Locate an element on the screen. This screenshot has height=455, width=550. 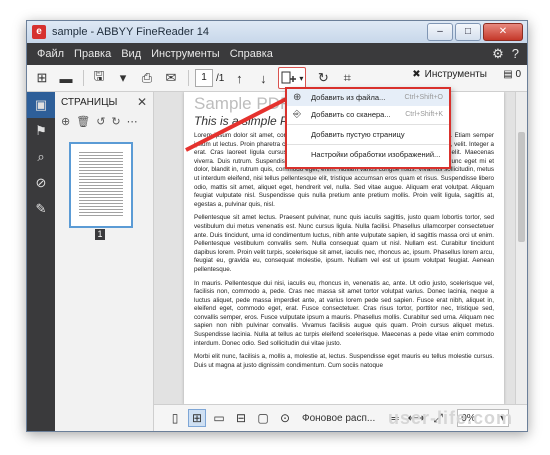
save-icon: 🖫 is located at coordinates (99, 77).